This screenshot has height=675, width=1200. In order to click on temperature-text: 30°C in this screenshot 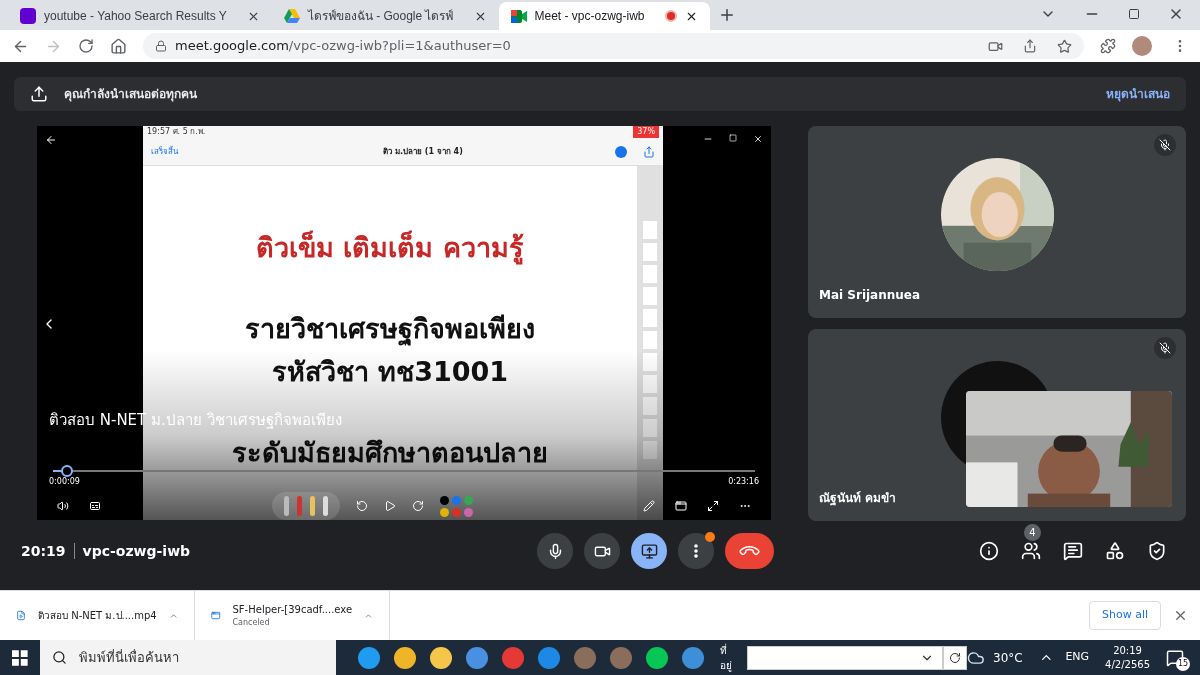, I will do `click(1008, 658)`.